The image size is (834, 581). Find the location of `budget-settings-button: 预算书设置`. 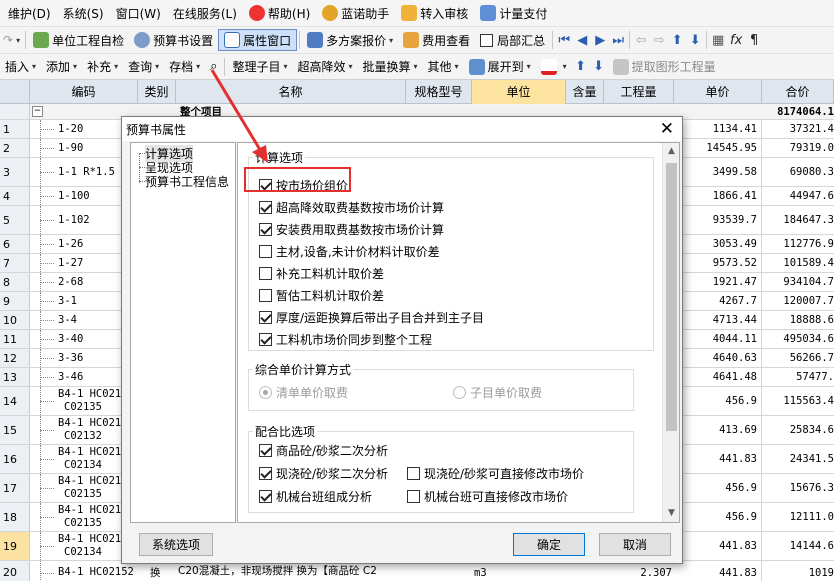

budget-settings-button: 预算书设置 is located at coordinates (173, 40).